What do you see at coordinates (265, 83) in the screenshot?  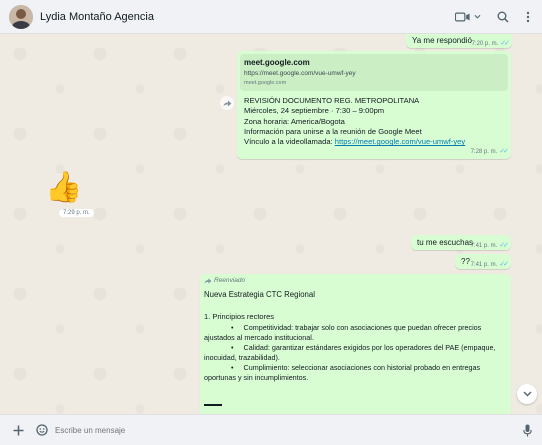 I see `link-preview-domain: meet.google.com` at bounding box center [265, 83].